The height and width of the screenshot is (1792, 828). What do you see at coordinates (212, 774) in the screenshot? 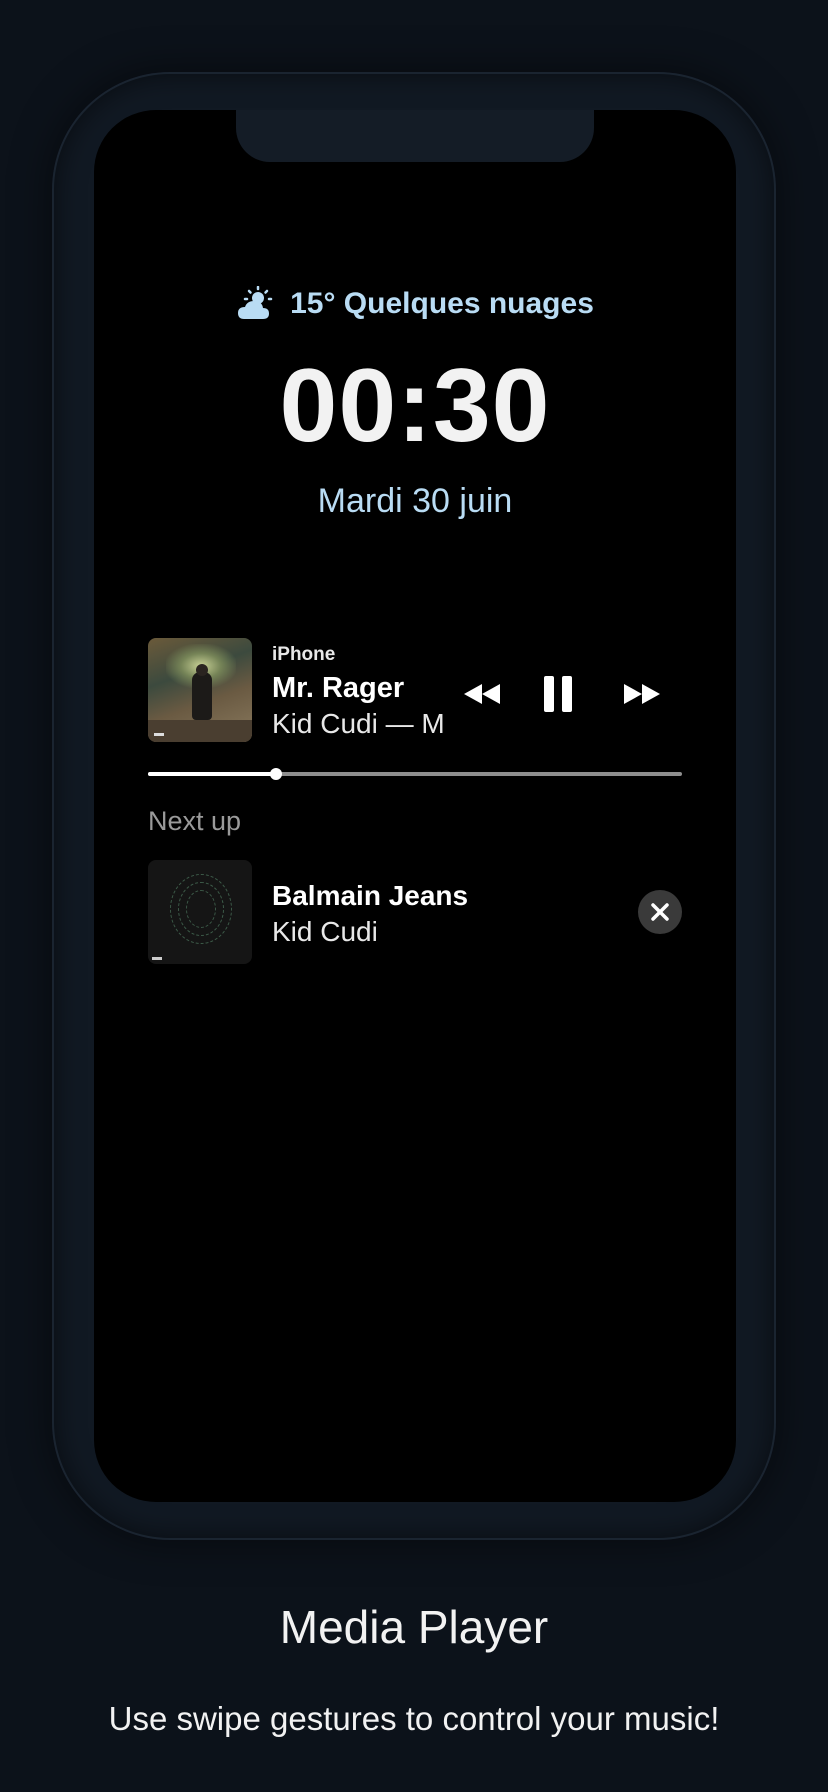
I see `progress-fill` at bounding box center [212, 774].